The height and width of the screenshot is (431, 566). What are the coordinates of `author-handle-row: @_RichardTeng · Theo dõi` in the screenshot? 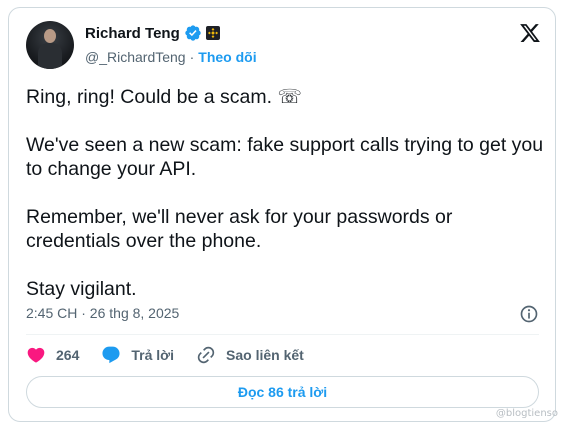 It's located at (171, 57).